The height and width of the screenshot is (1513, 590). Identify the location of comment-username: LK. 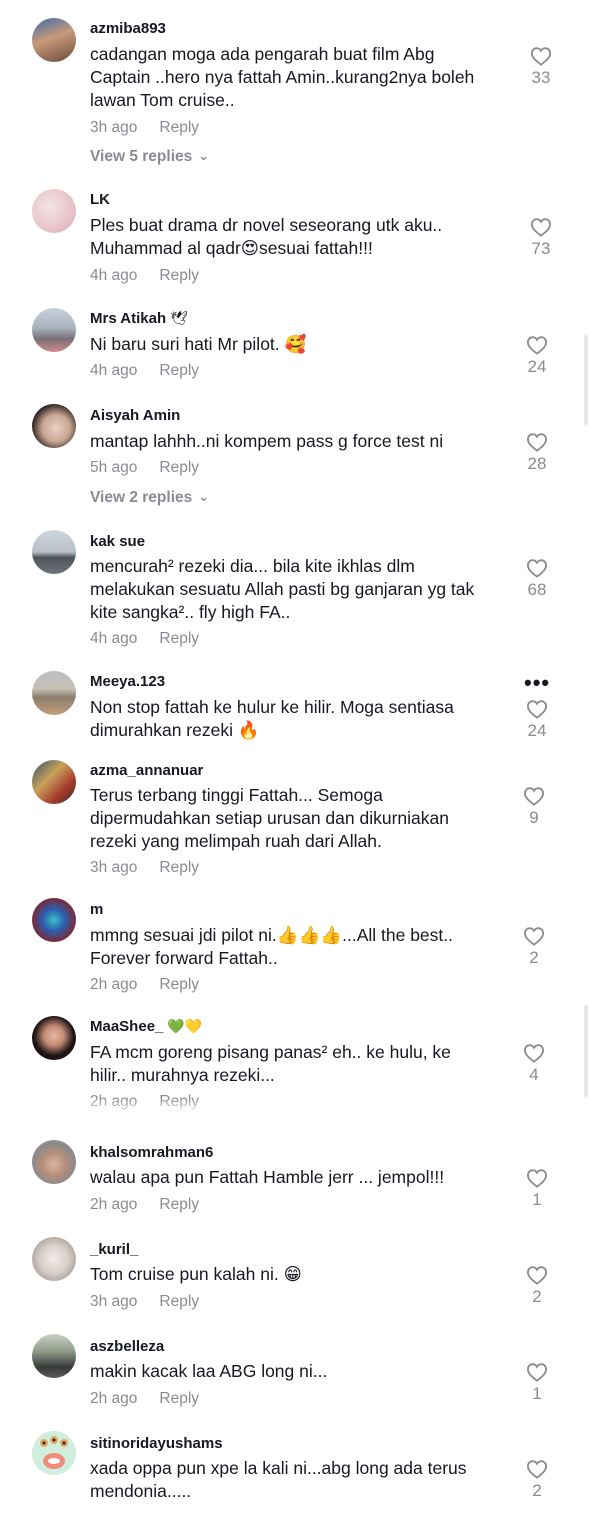
(100, 199).